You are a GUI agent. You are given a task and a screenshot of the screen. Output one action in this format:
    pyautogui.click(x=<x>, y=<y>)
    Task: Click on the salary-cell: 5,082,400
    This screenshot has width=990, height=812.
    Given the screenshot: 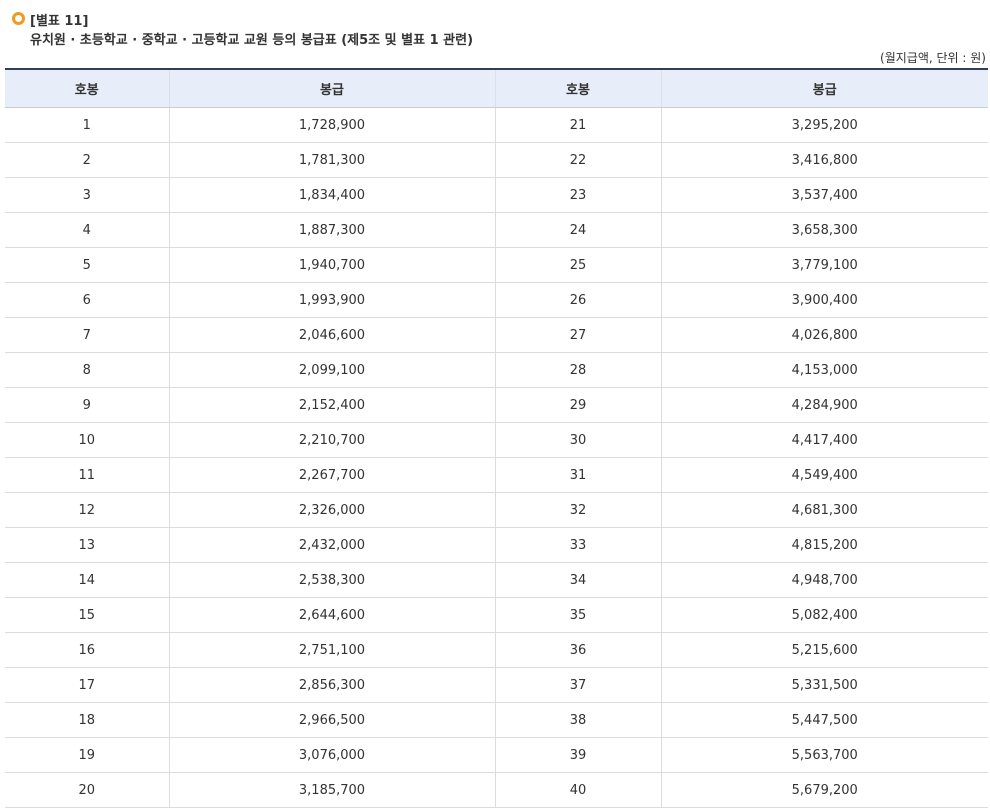 What is the action you would take?
    pyautogui.click(x=824, y=615)
    